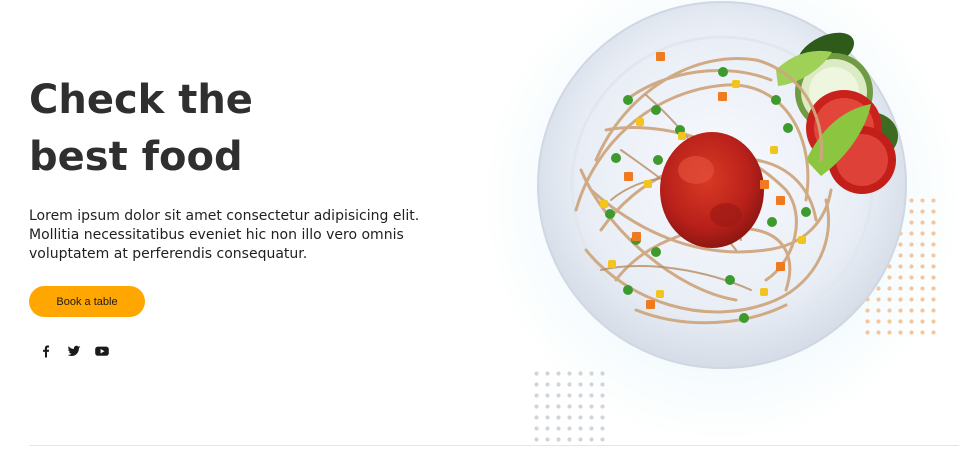 This screenshot has width=959, height=463. Describe the element at coordinates (136, 157) in the screenshot. I see `hero-title-line-2: best food` at that location.